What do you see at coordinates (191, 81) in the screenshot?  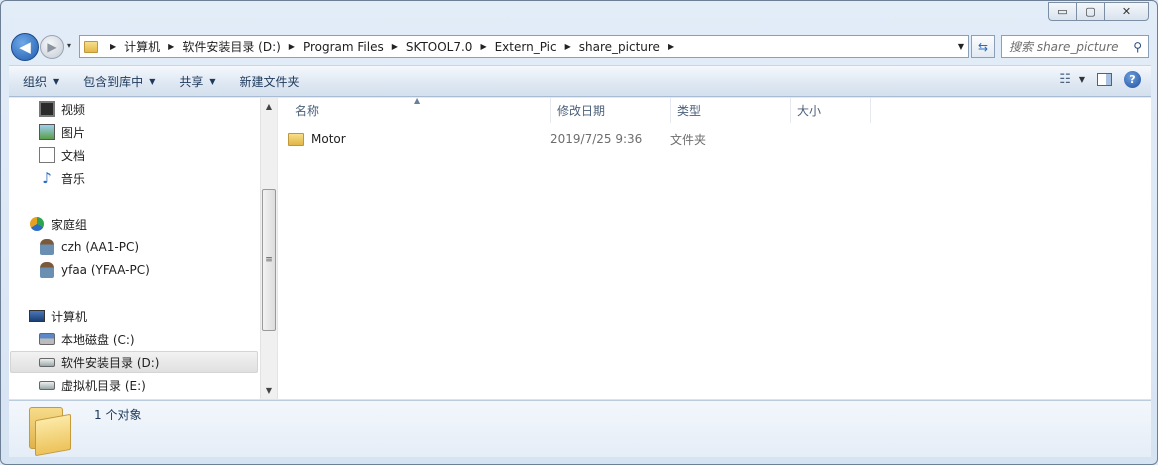 I see `share-label: 共享` at bounding box center [191, 81].